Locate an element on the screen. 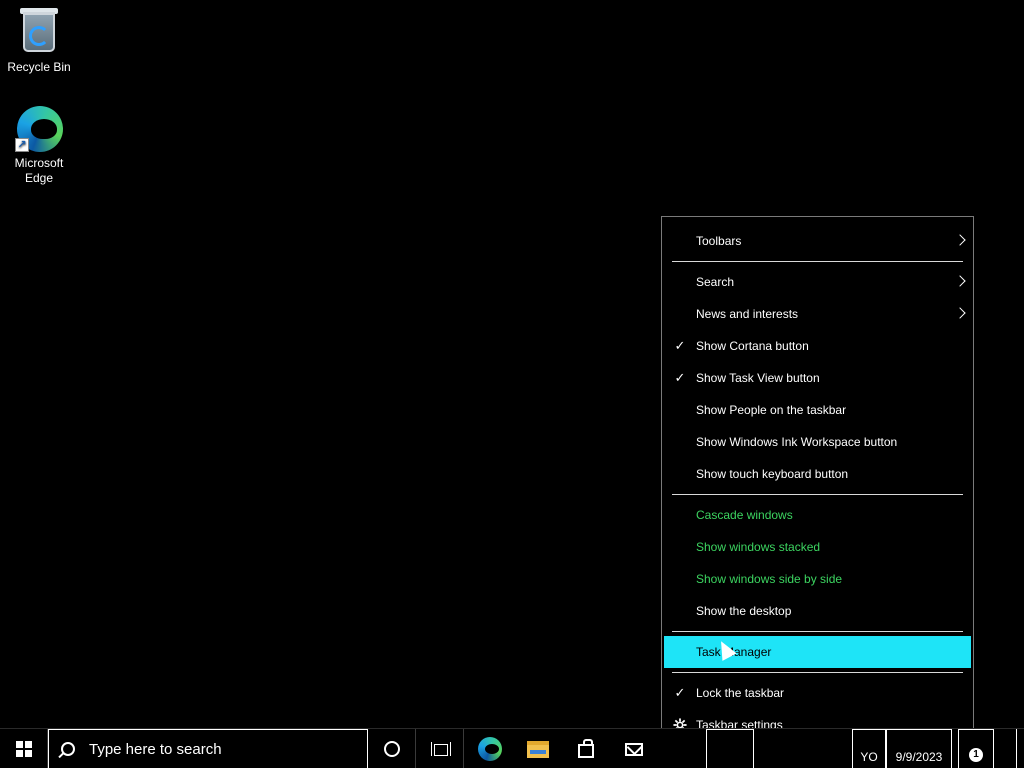 Image resolution: width=1024 pixels, height=768 pixels. cortana-button is located at coordinates (392, 748).